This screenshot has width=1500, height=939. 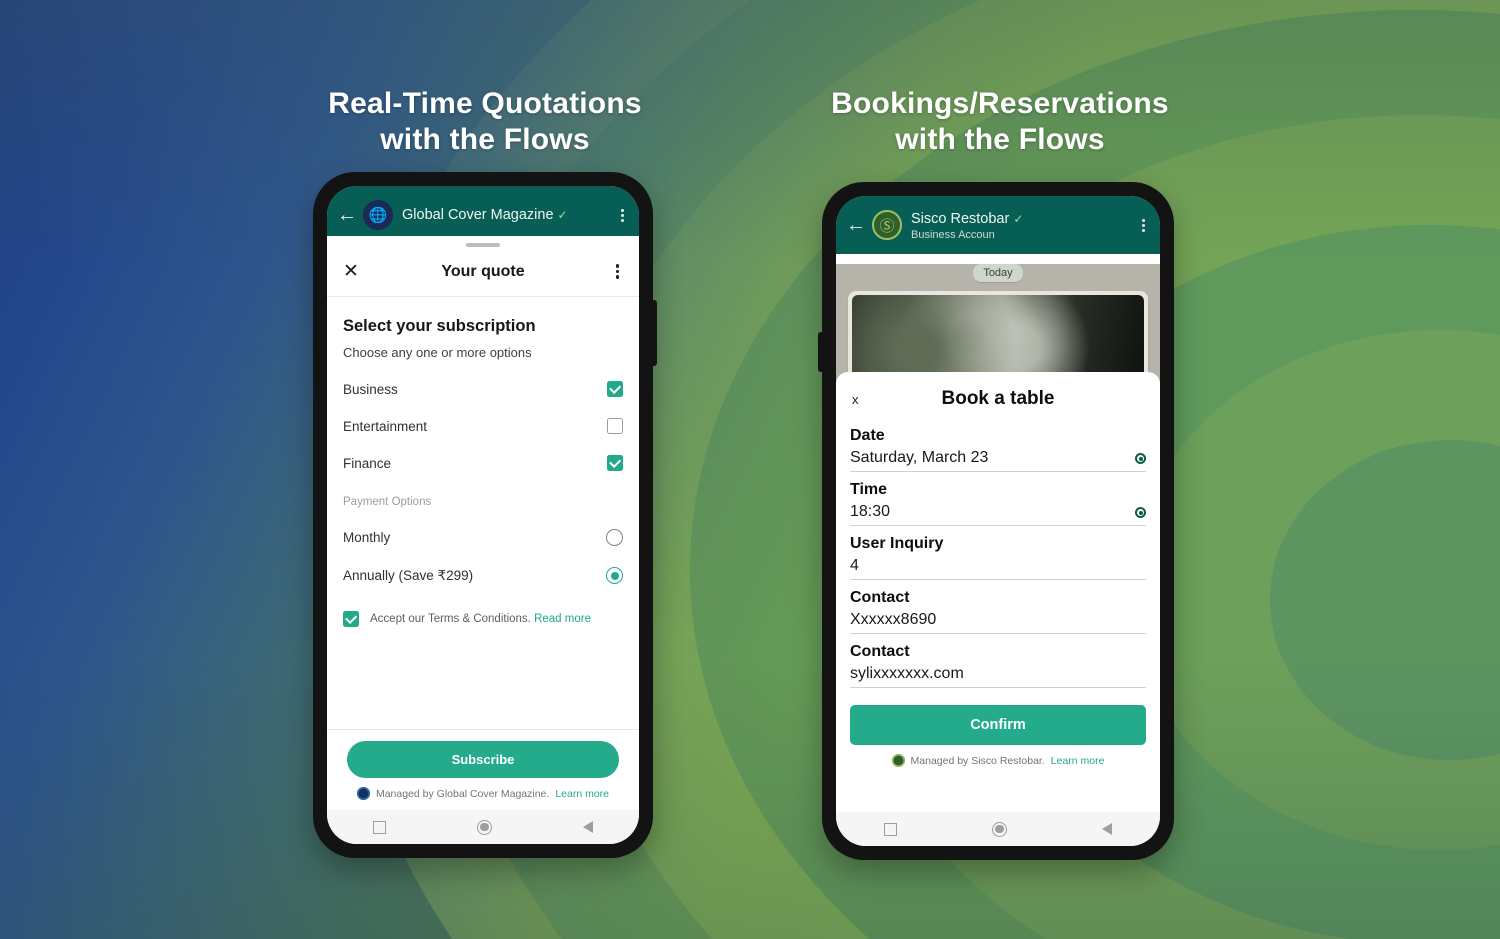 What do you see at coordinates (998, 622) in the screenshot?
I see `field-value-row: Xxxxxx8690` at bounding box center [998, 622].